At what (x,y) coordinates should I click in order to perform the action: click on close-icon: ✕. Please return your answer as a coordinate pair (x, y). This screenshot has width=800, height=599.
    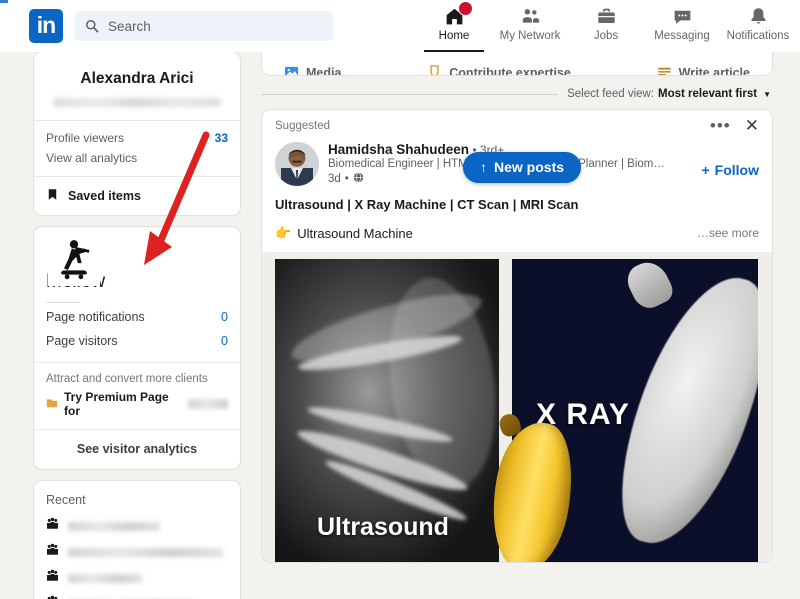
    Looking at the image, I should click on (752, 125).